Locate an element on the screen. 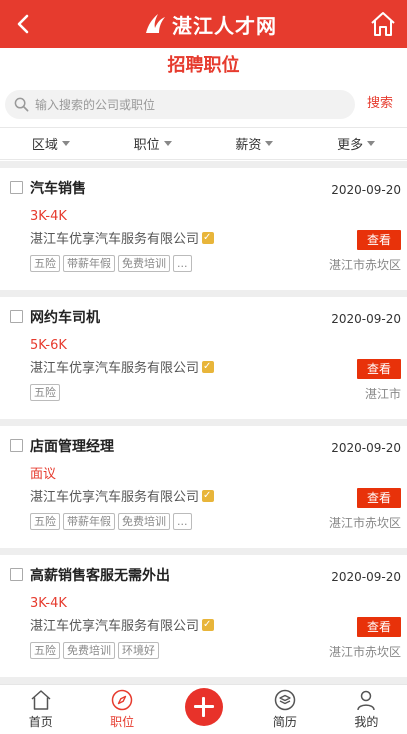  filter-label: 职位 is located at coordinates (146, 145).